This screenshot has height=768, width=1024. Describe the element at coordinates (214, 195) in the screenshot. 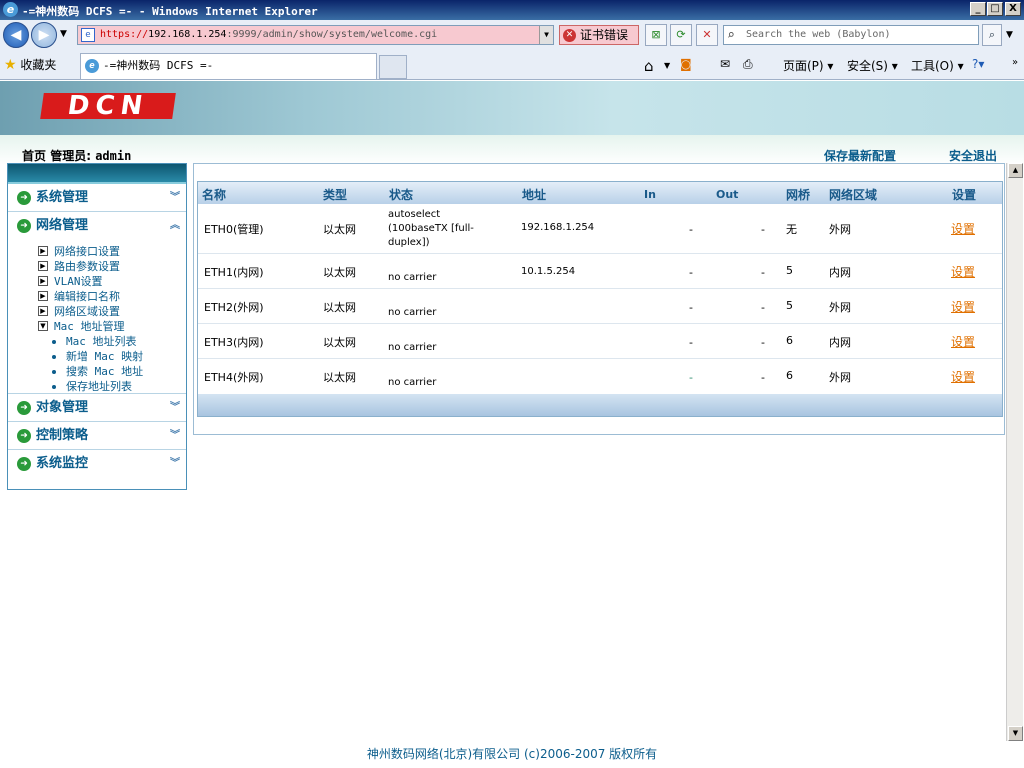

I see `col-name: 名称` at that location.